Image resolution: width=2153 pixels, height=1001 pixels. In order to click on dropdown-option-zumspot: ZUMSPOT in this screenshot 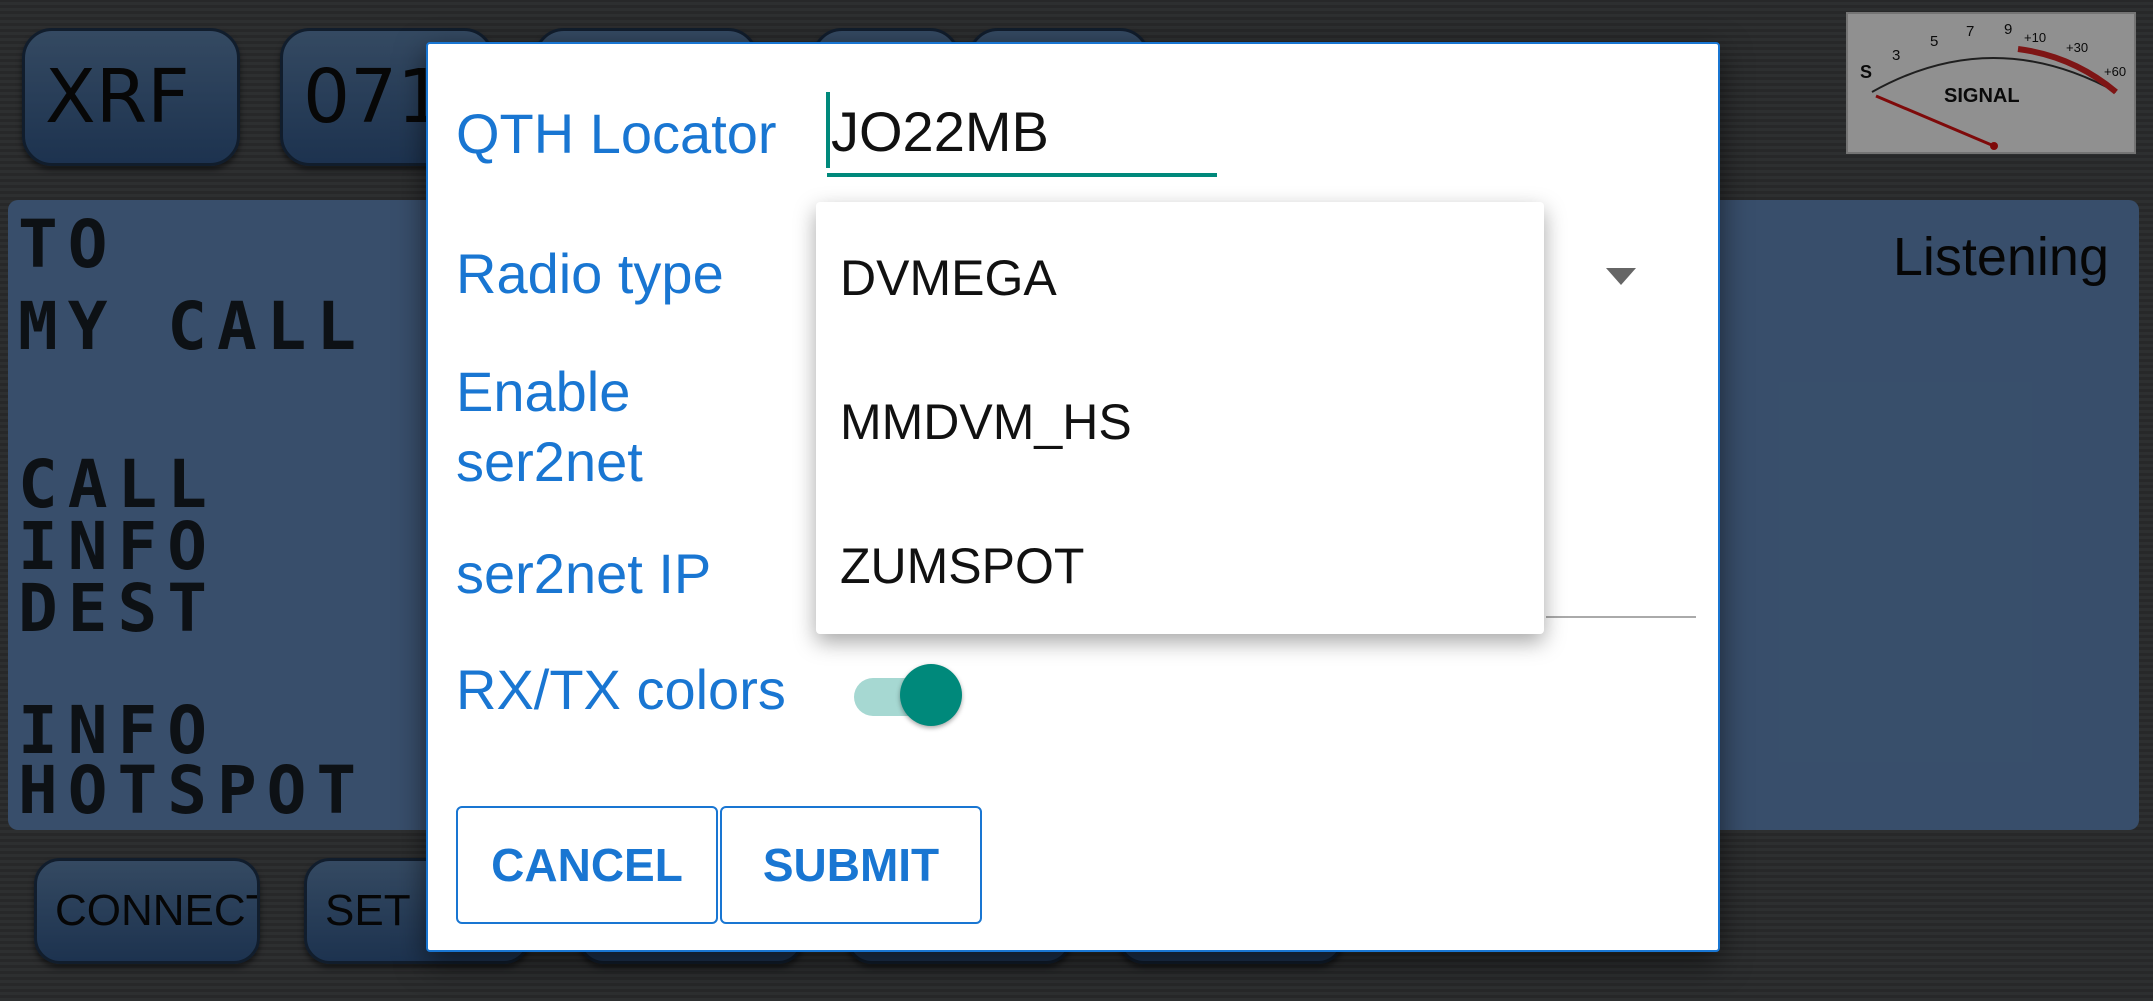, I will do `click(962, 566)`.